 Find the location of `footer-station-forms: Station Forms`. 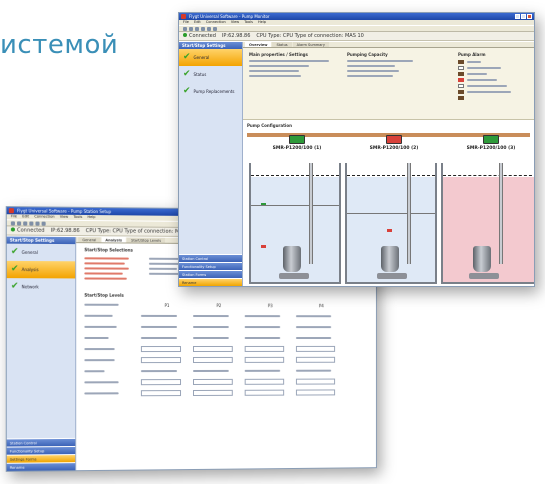

footer-station-forms: Station Forms is located at coordinates (210, 274).